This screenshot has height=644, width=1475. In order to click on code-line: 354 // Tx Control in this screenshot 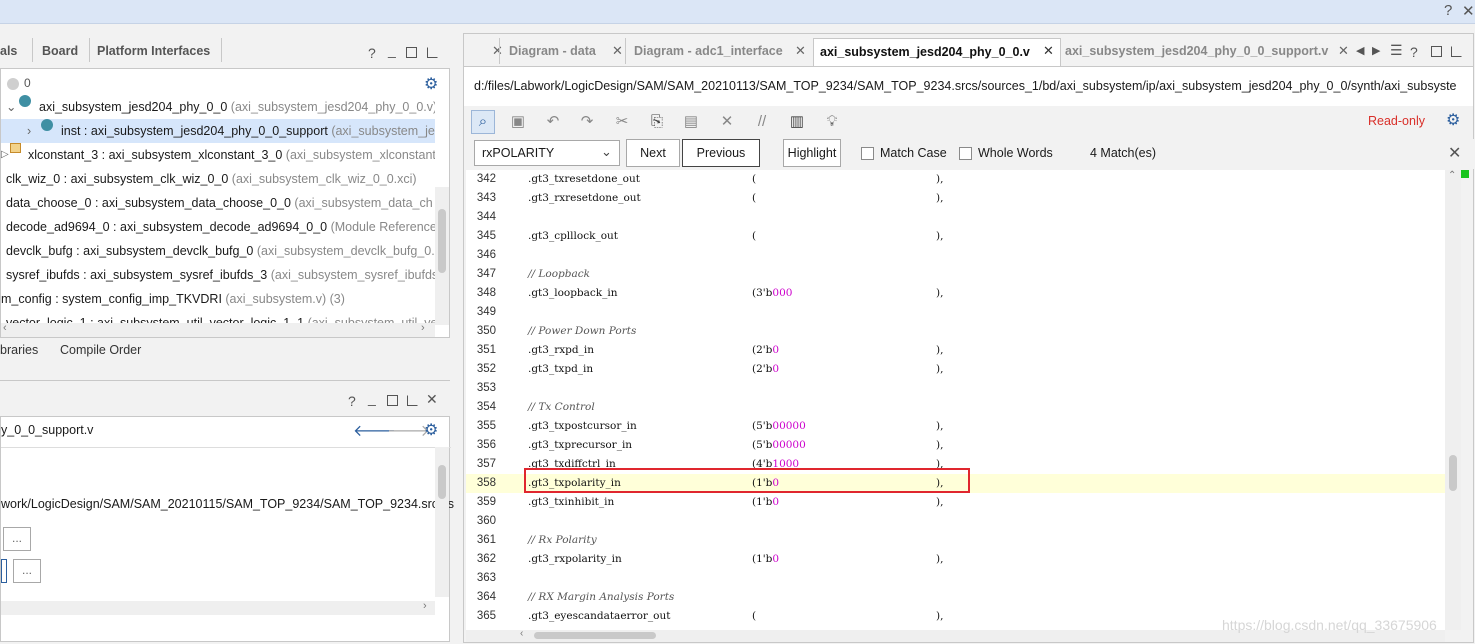, I will do `click(955, 407)`.